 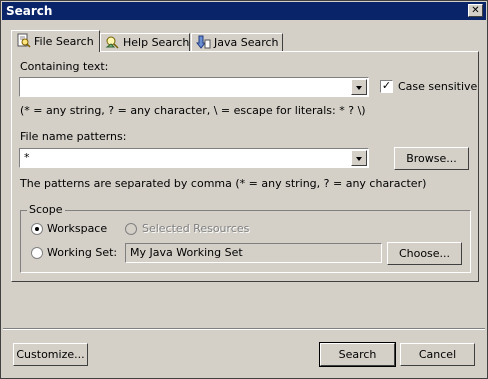 What do you see at coordinates (46, 209) in the screenshot?
I see `scope-legend: Scope` at bounding box center [46, 209].